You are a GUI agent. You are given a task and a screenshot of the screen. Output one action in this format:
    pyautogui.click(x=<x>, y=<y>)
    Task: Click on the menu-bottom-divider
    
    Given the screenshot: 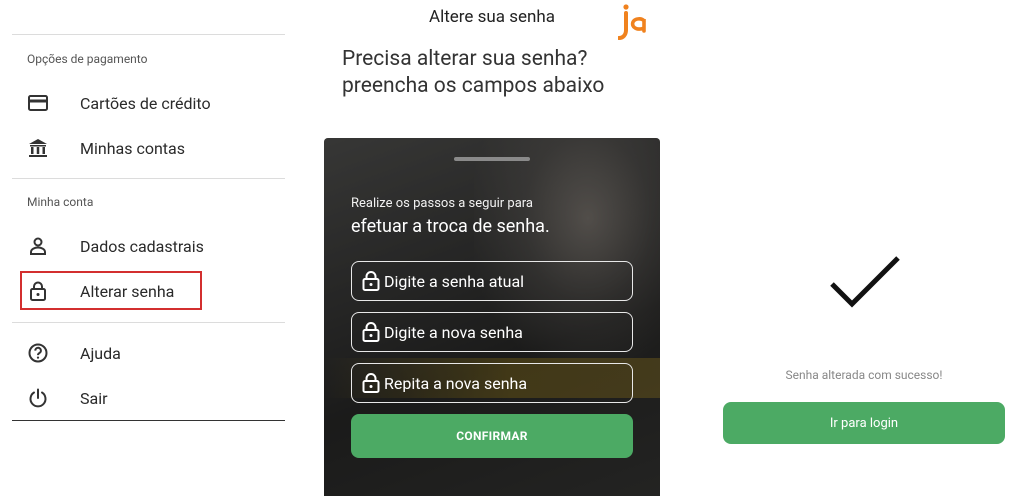 What is the action you would take?
    pyautogui.click(x=148, y=420)
    